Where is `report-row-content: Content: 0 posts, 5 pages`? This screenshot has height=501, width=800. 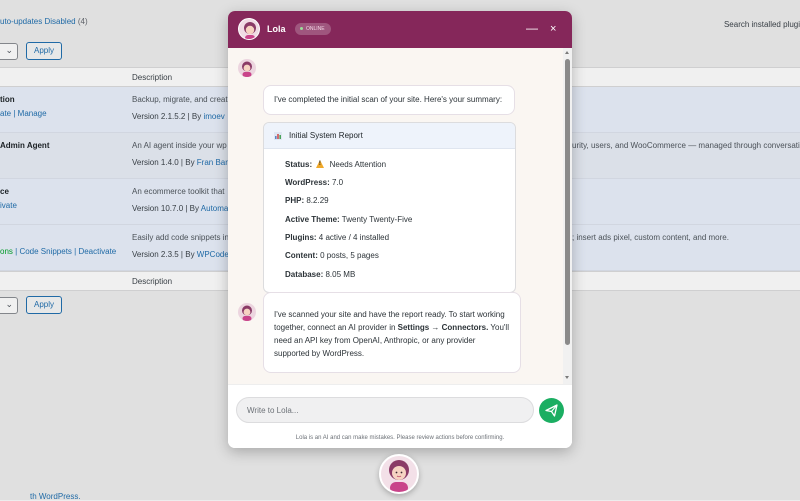
report-row-content: Content: 0 posts, 5 pages is located at coordinates (332, 255).